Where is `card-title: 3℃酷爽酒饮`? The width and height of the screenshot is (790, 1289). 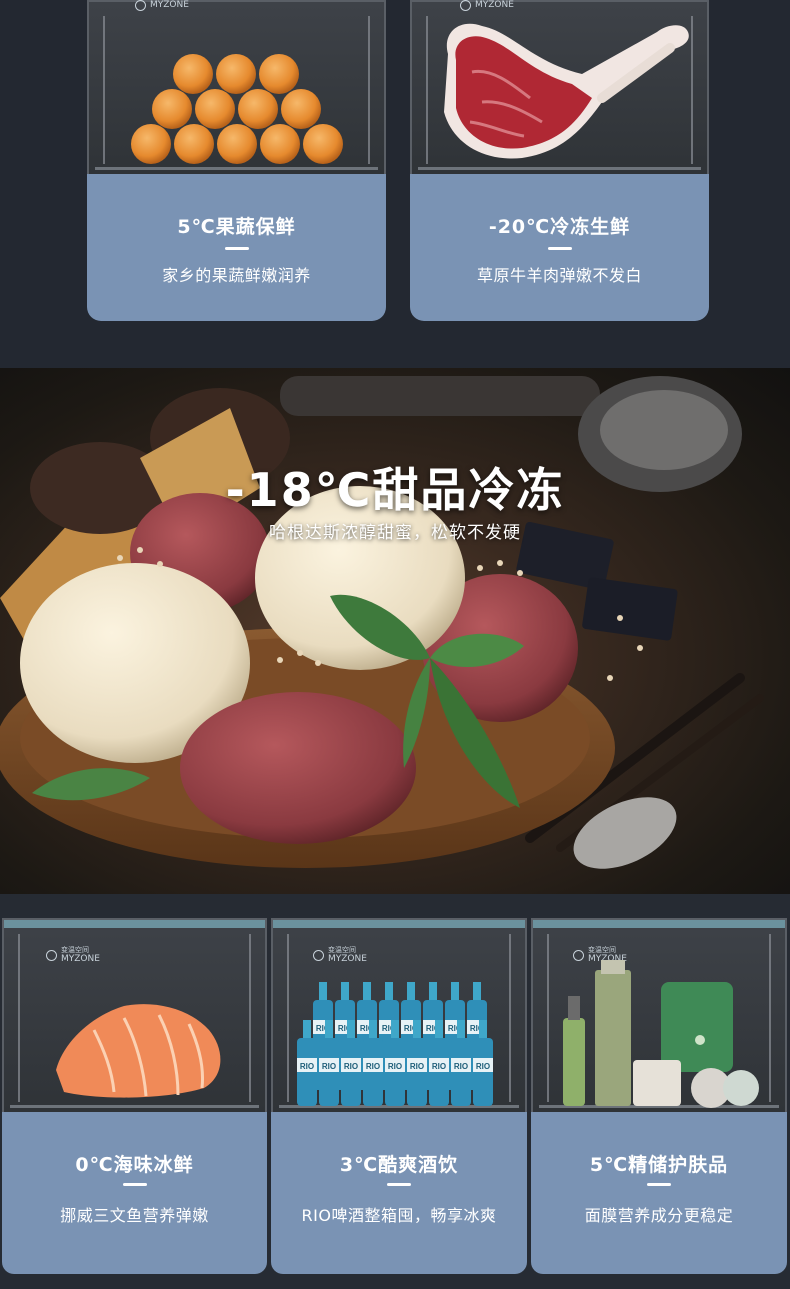 card-title: 3℃酷爽酒饮 is located at coordinates (399, 1165).